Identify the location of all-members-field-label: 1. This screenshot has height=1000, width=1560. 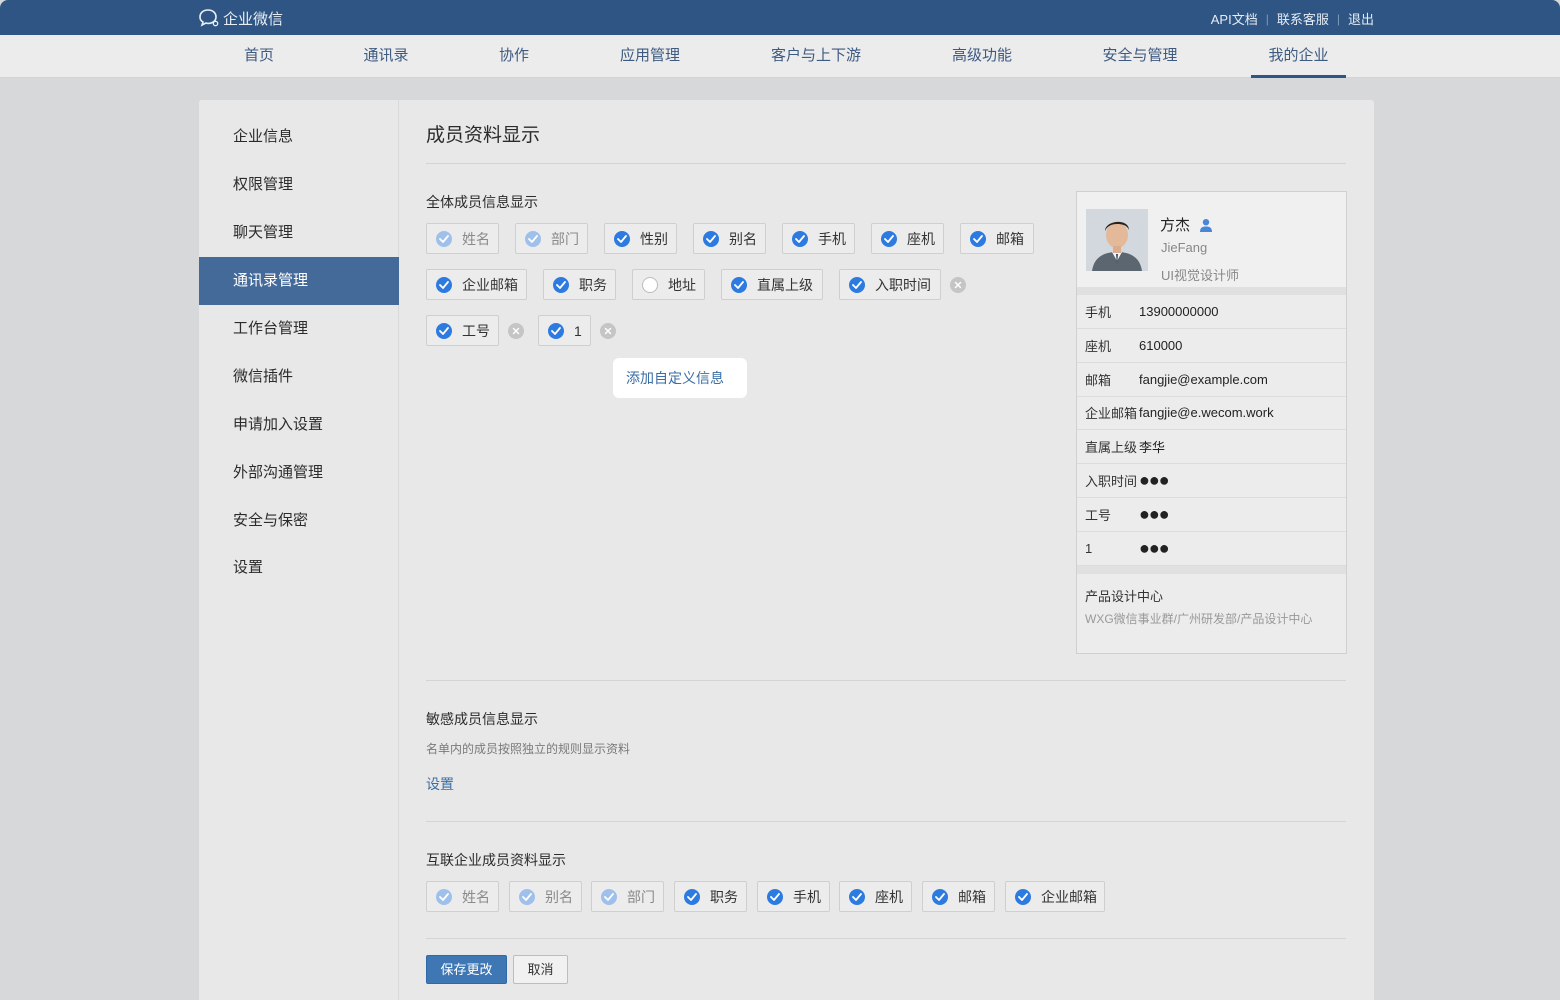
(578, 330).